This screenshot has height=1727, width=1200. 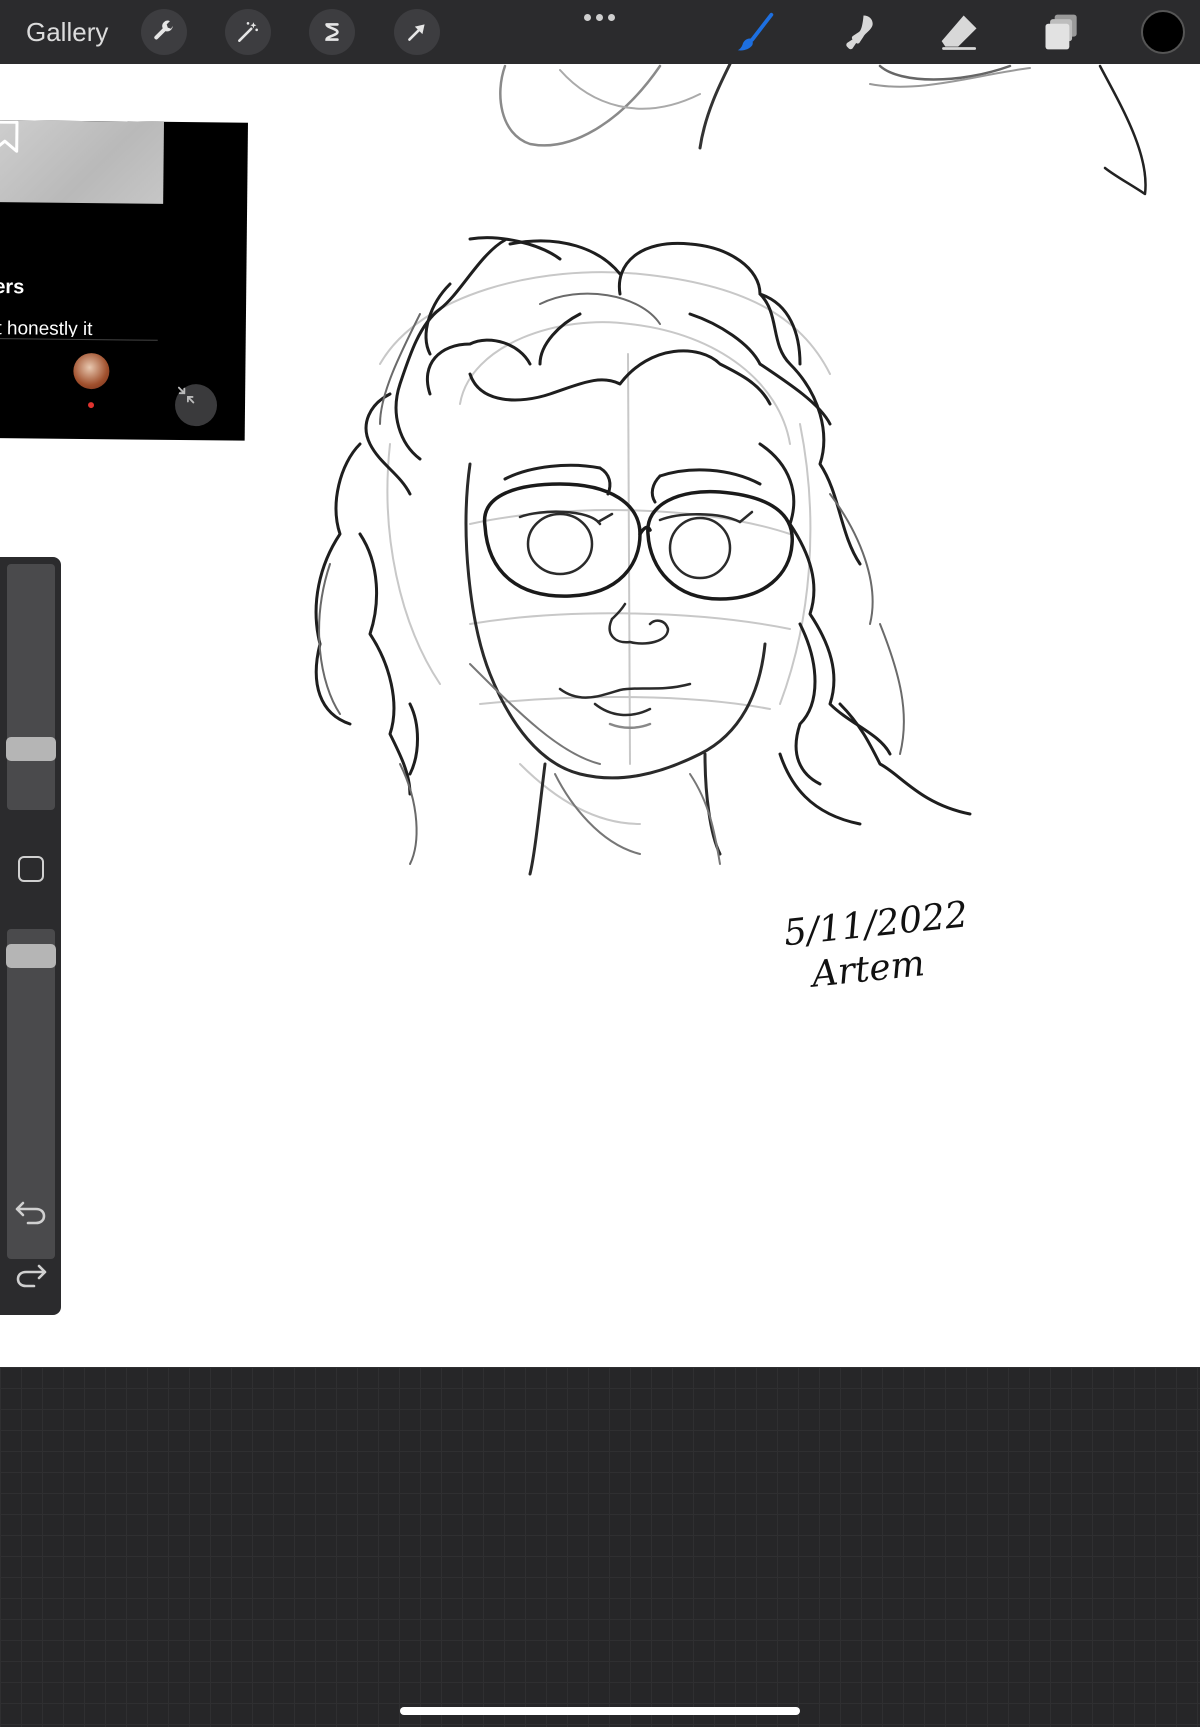 I want to click on pip-photo, so click(x=82, y=162).